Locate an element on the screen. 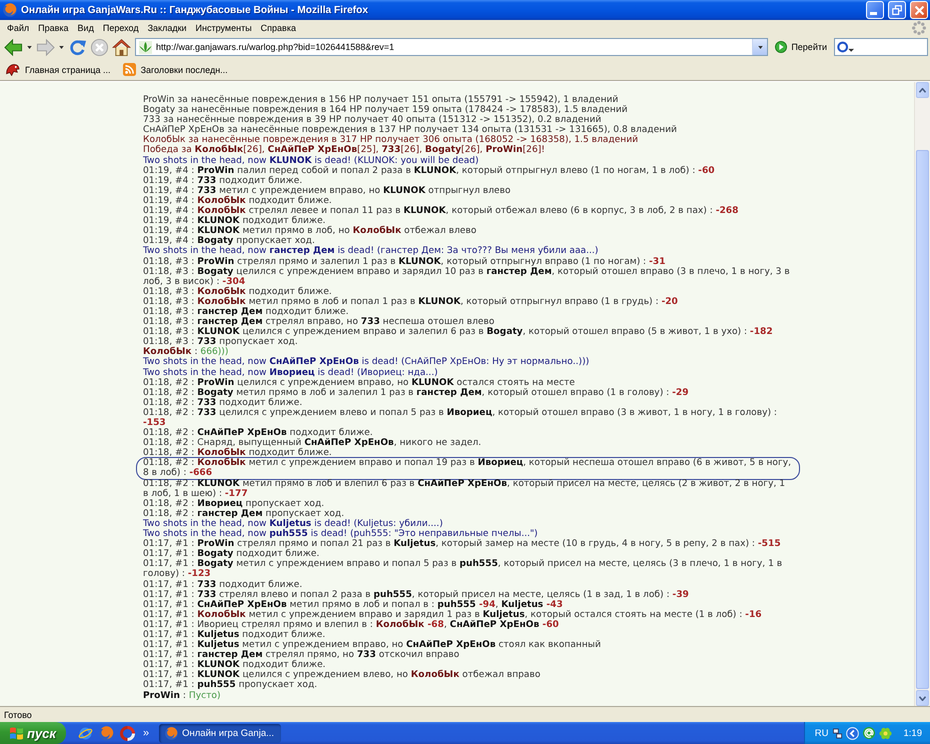  swirl-icon is located at coordinates (127, 733).